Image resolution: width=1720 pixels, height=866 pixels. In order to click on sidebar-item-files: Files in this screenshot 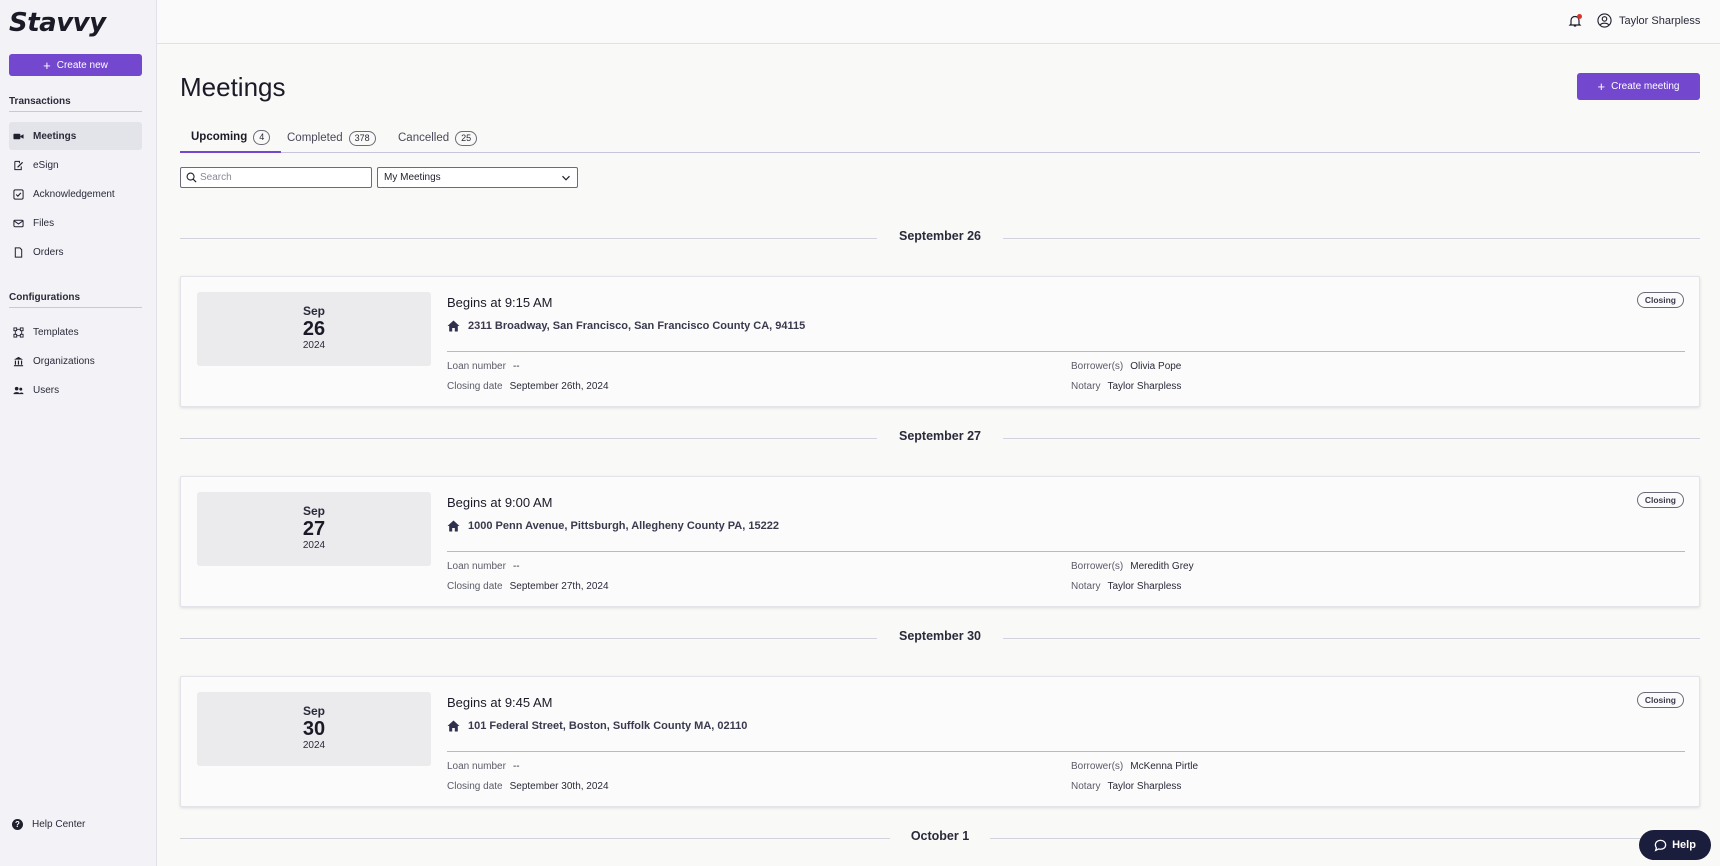, I will do `click(75, 223)`.